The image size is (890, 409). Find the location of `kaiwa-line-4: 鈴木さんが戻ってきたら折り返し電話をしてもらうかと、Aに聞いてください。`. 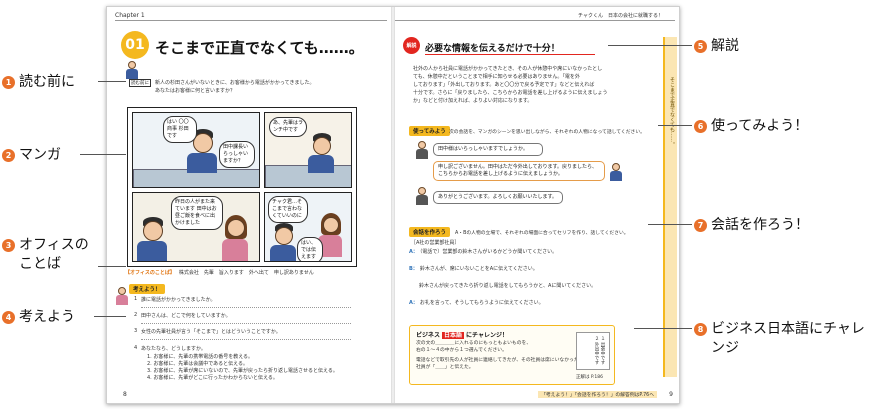

kaiwa-line-4: 鈴木さんが戻ってきたら折り返し電話をしてもらうかと、Aに聞いてください。 is located at coordinates (508, 286).